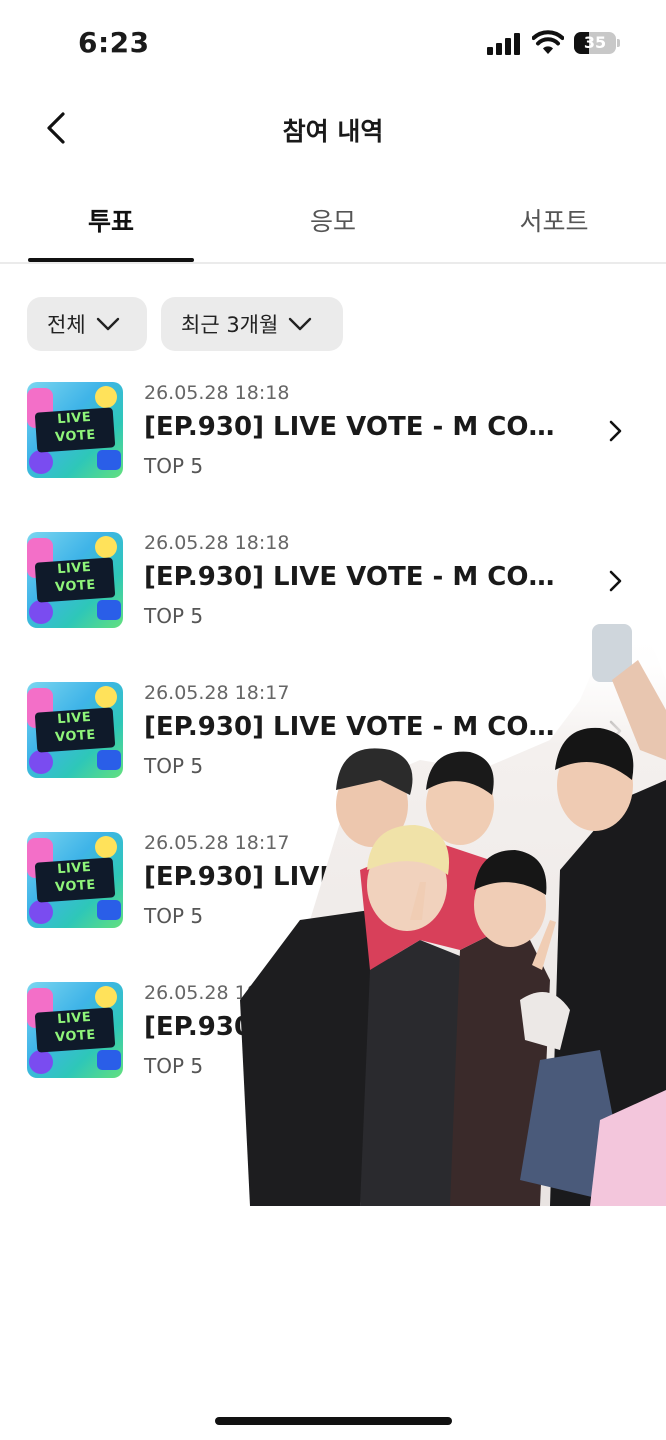 This screenshot has height=1440, width=666. What do you see at coordinates (111, 220) in the screenshot?
I see `tab-vote: 투표` at bounding box center [111, 220].